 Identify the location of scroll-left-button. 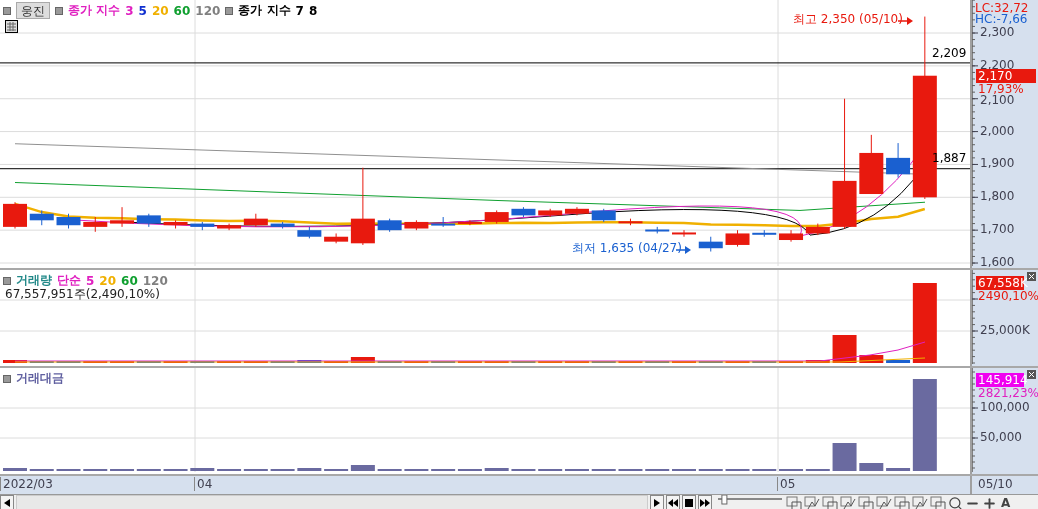
(7, 502).